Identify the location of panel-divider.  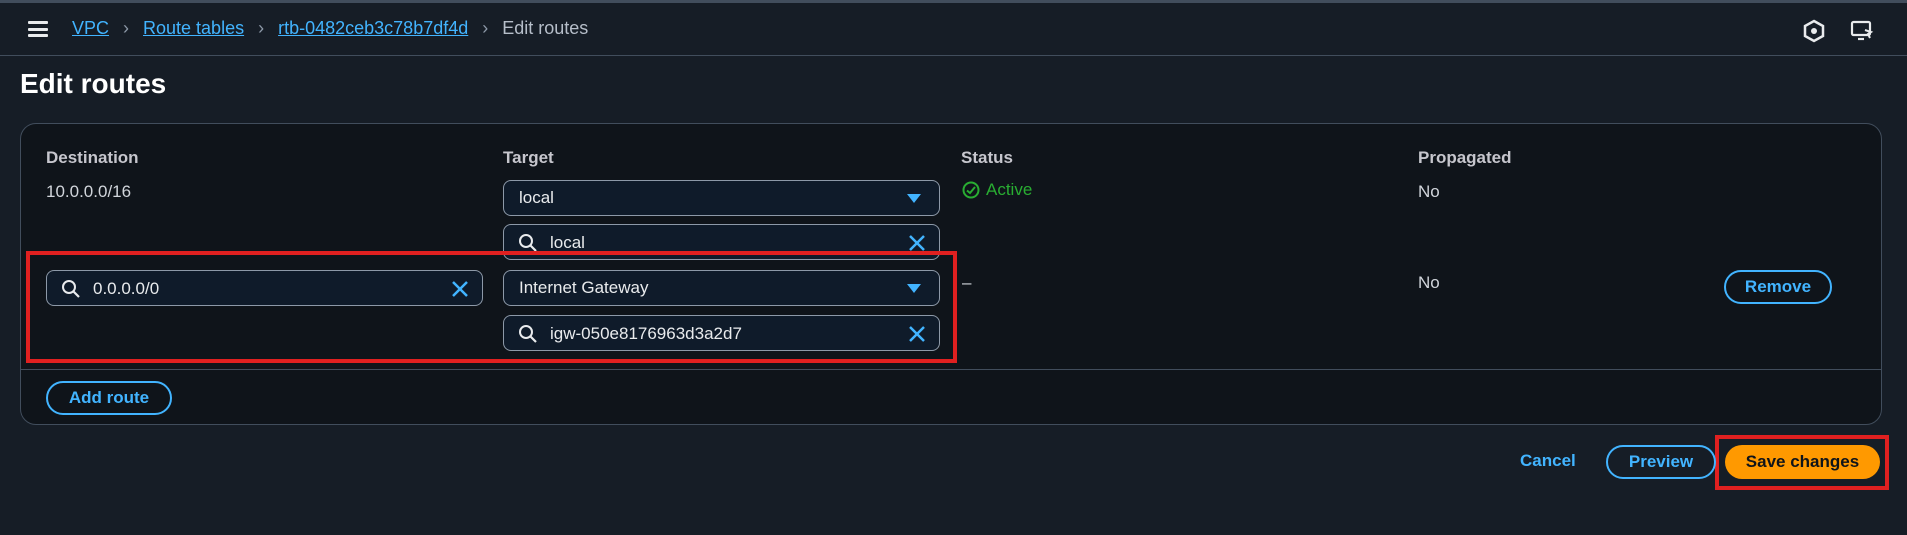
(951, 369).